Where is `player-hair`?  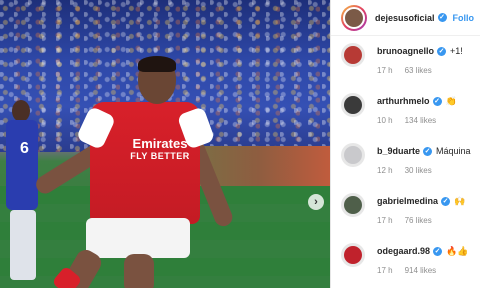
player-hair is located at coordinates (157, 64).